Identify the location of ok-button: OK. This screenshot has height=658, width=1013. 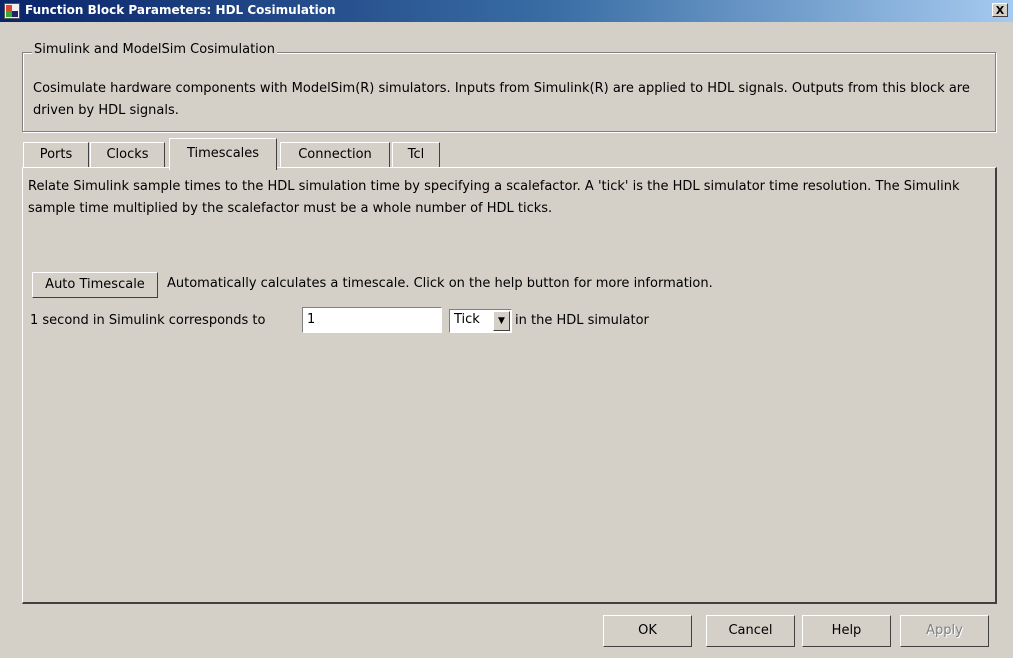
(647, 631).